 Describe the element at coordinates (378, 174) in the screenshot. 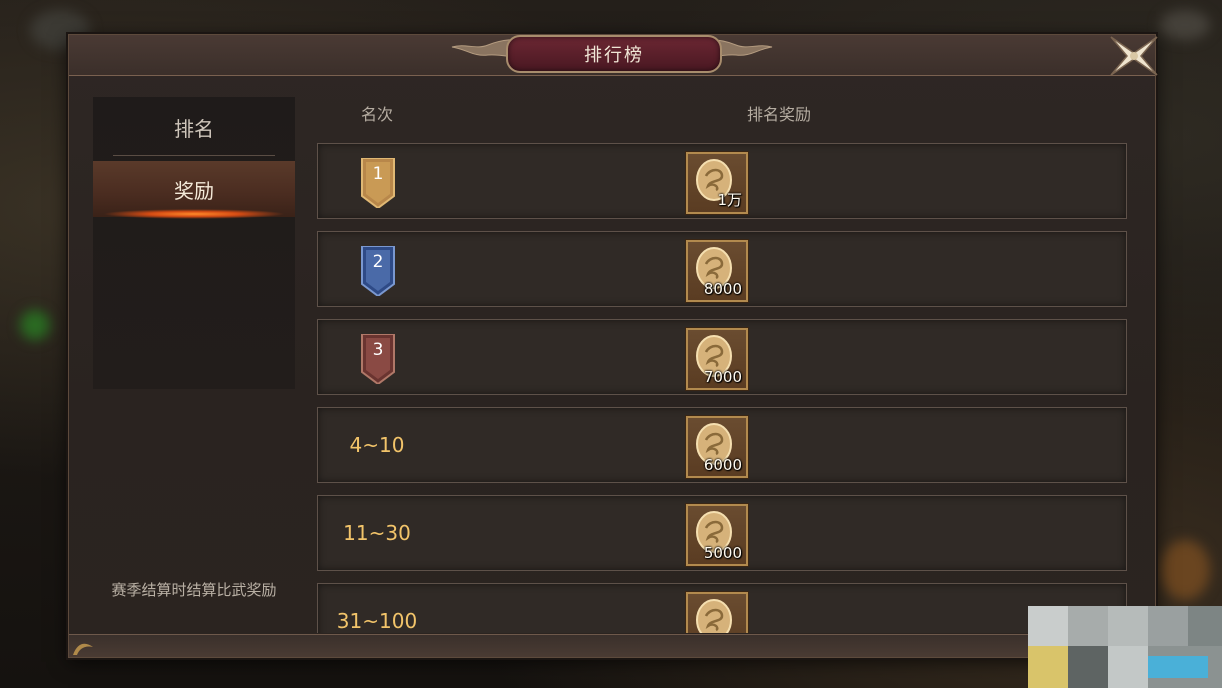

I see `rank-number: 1` at that location.